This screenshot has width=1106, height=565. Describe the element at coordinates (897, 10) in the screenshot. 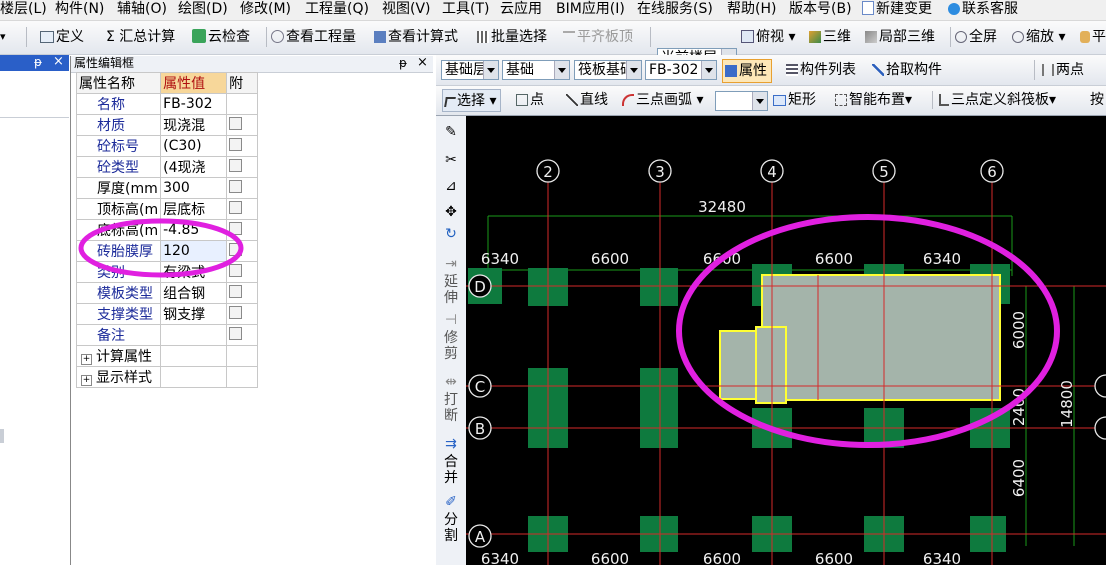

I see `menu-new-change: 新建变更` at that location.